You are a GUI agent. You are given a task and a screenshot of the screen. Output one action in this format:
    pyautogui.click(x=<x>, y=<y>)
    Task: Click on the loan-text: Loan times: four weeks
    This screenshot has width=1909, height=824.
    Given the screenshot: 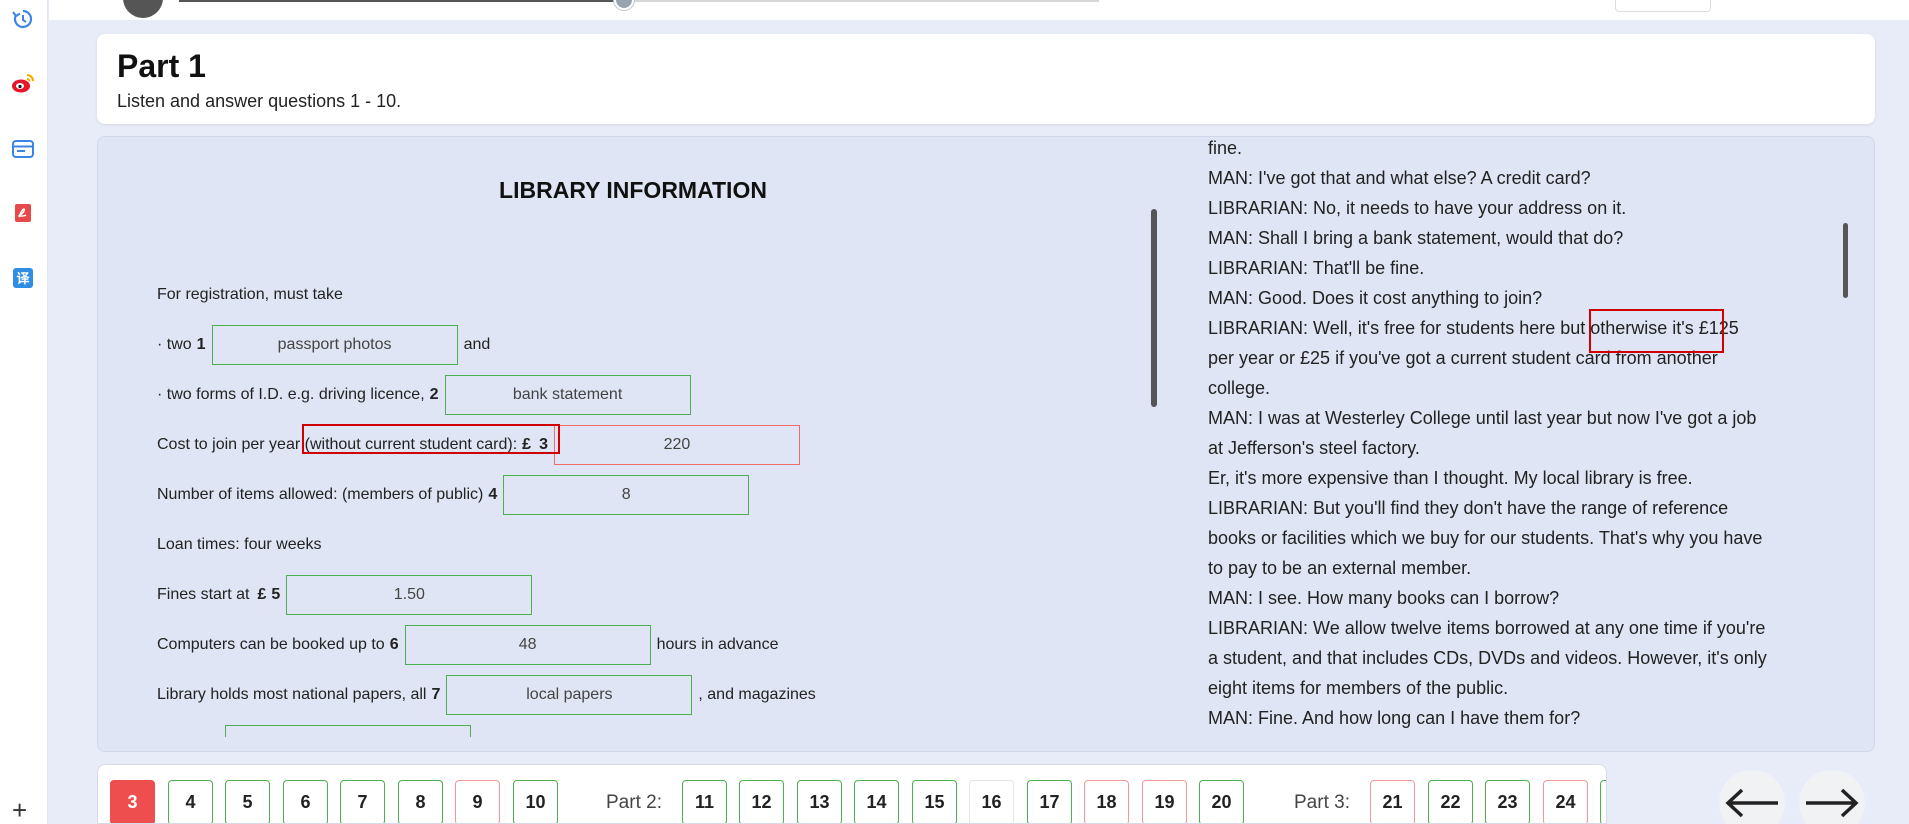 What is the action you would take?
    pyautogui.click(x=239, y=544)
    